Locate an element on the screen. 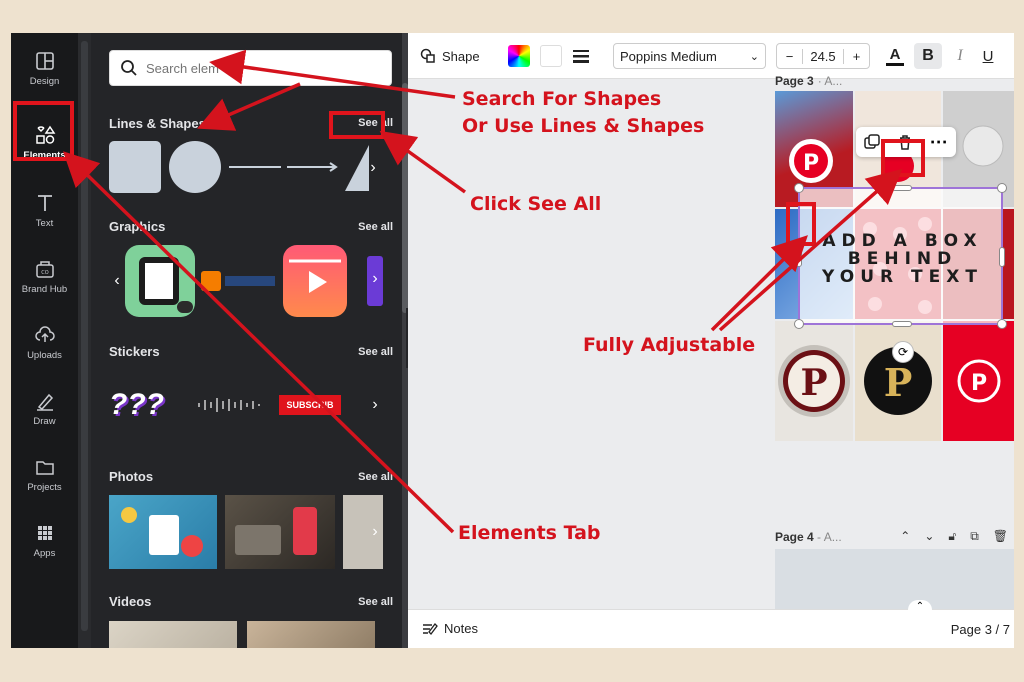 Image resolution: width=1024 pixels, height=682 pixels. svg-text: P is located at coordinates (813, 383).